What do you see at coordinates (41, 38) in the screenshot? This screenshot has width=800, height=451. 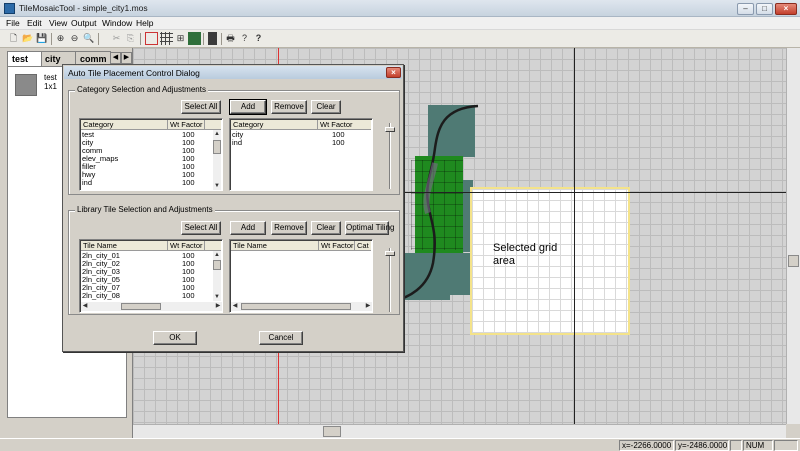 I see `save-icon: 💾` at bounding box center [41, 38].